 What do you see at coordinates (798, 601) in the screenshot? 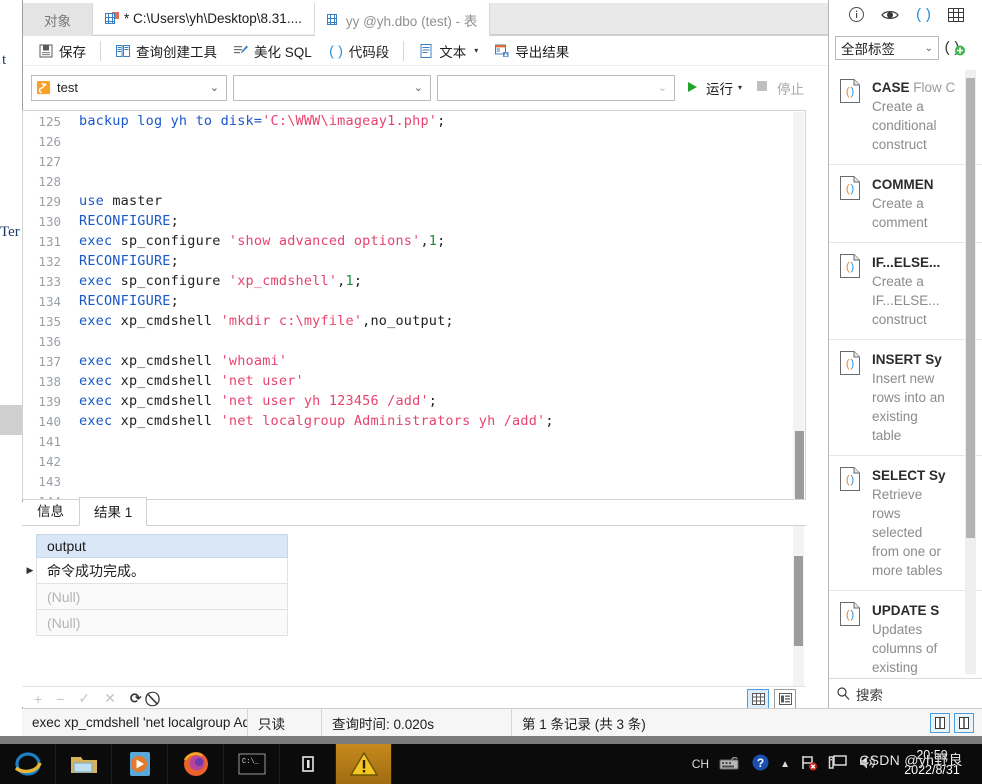
I see `results-scroll-thumb` at bounding box center [798, 601].